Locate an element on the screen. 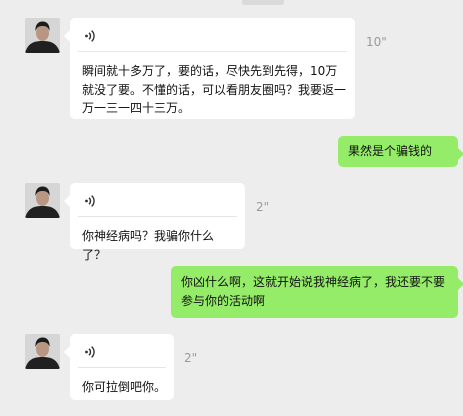 The height and width of the screenshot is (416, 463). message-text: 果然是个骗钱的 is located at coordinates (390, 151).